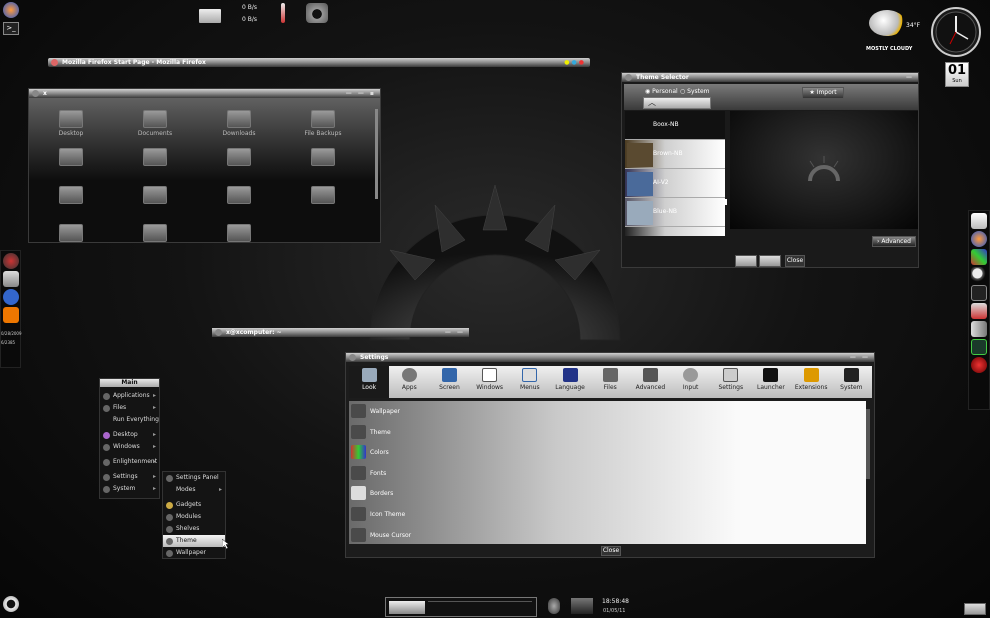  Describe the element at coordinates (71, 123) in the screenshot. I see `folder-item: Desktop` at that location.